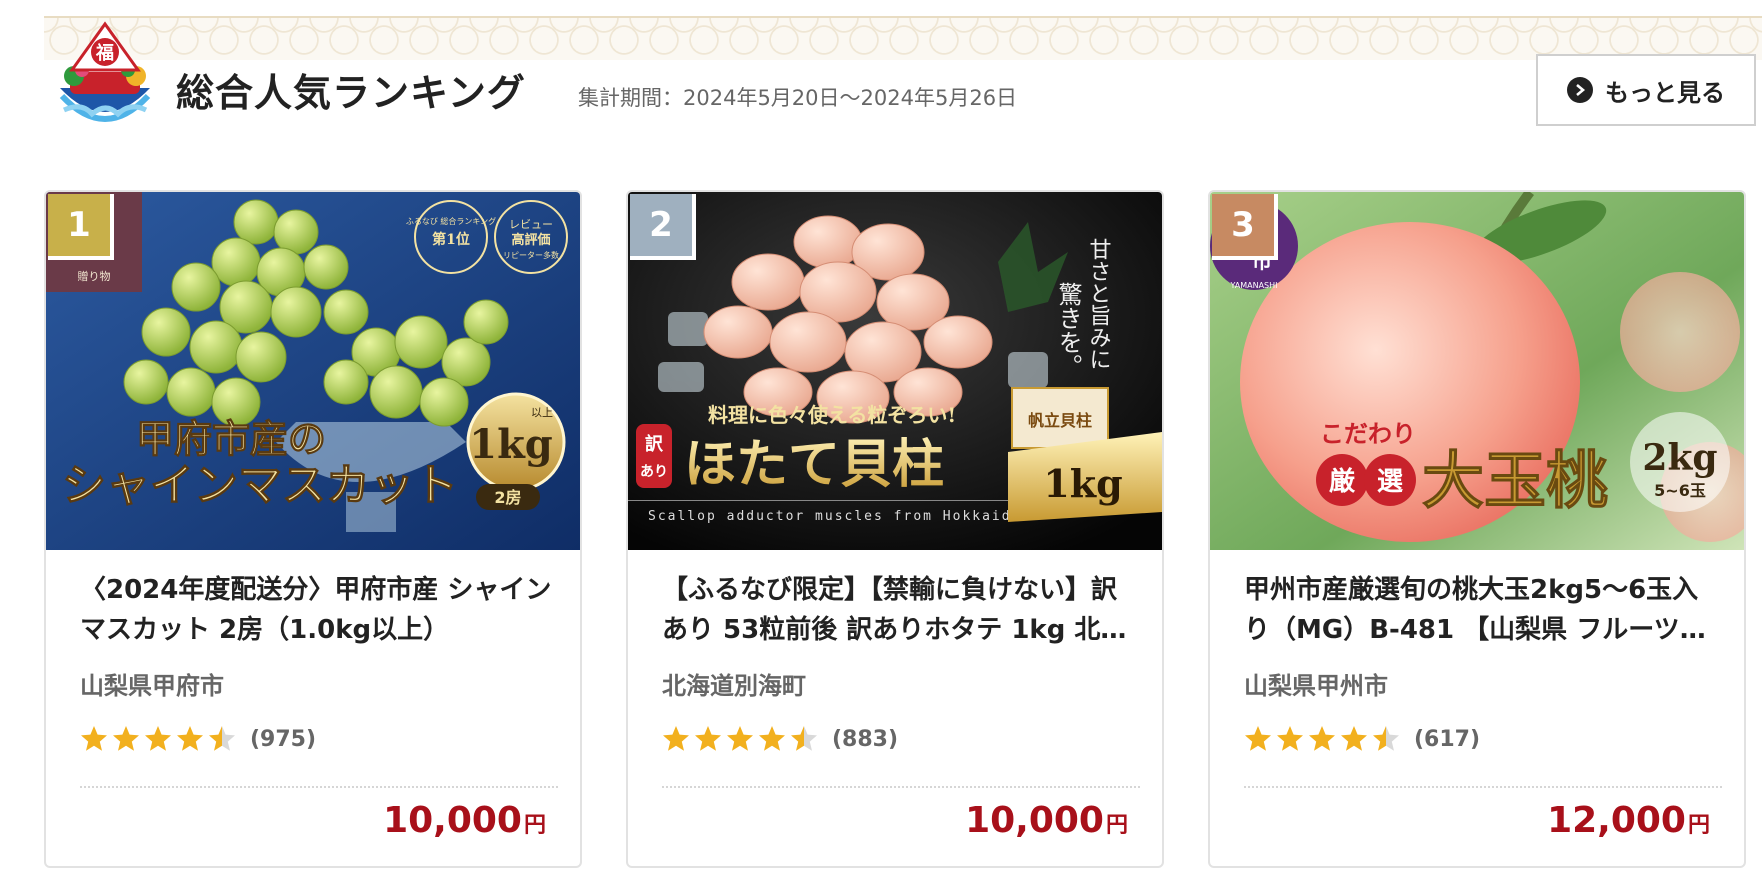  Describe the element at coordinates (1477, 371) in the screenshot. I see `product-image-peaches: 州 市 YAMANASHI こだわり 厳 選 大玉桃 2kg 5~6玉` at that location.